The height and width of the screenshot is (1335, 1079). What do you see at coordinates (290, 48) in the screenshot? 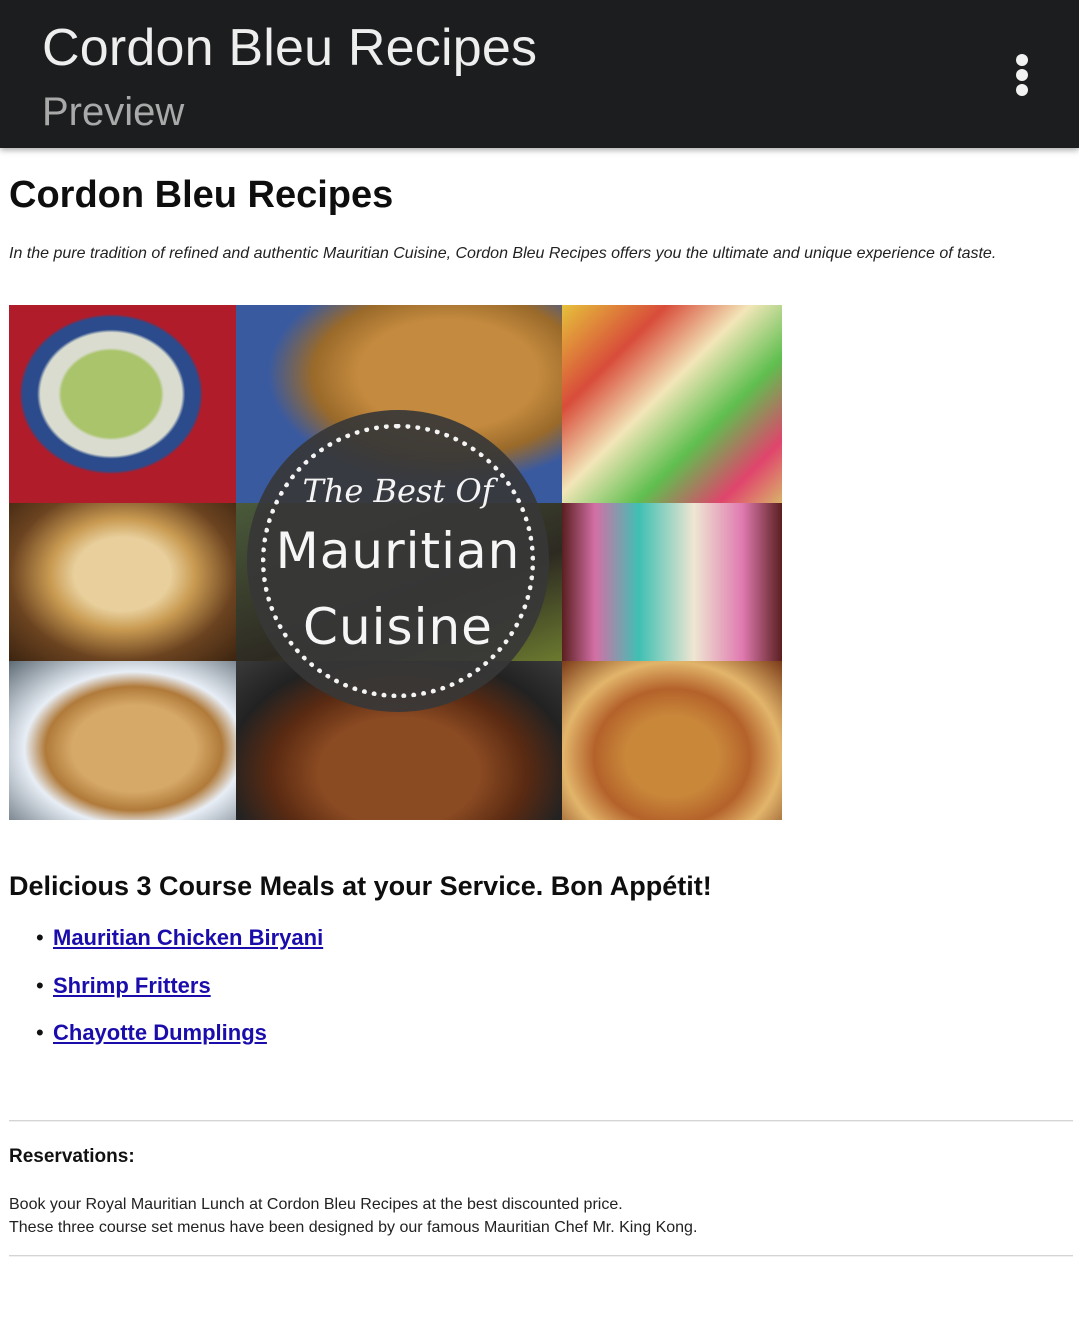
I see `app-title: Cordon Bleu Recipes` at bounding box center [290, 48].